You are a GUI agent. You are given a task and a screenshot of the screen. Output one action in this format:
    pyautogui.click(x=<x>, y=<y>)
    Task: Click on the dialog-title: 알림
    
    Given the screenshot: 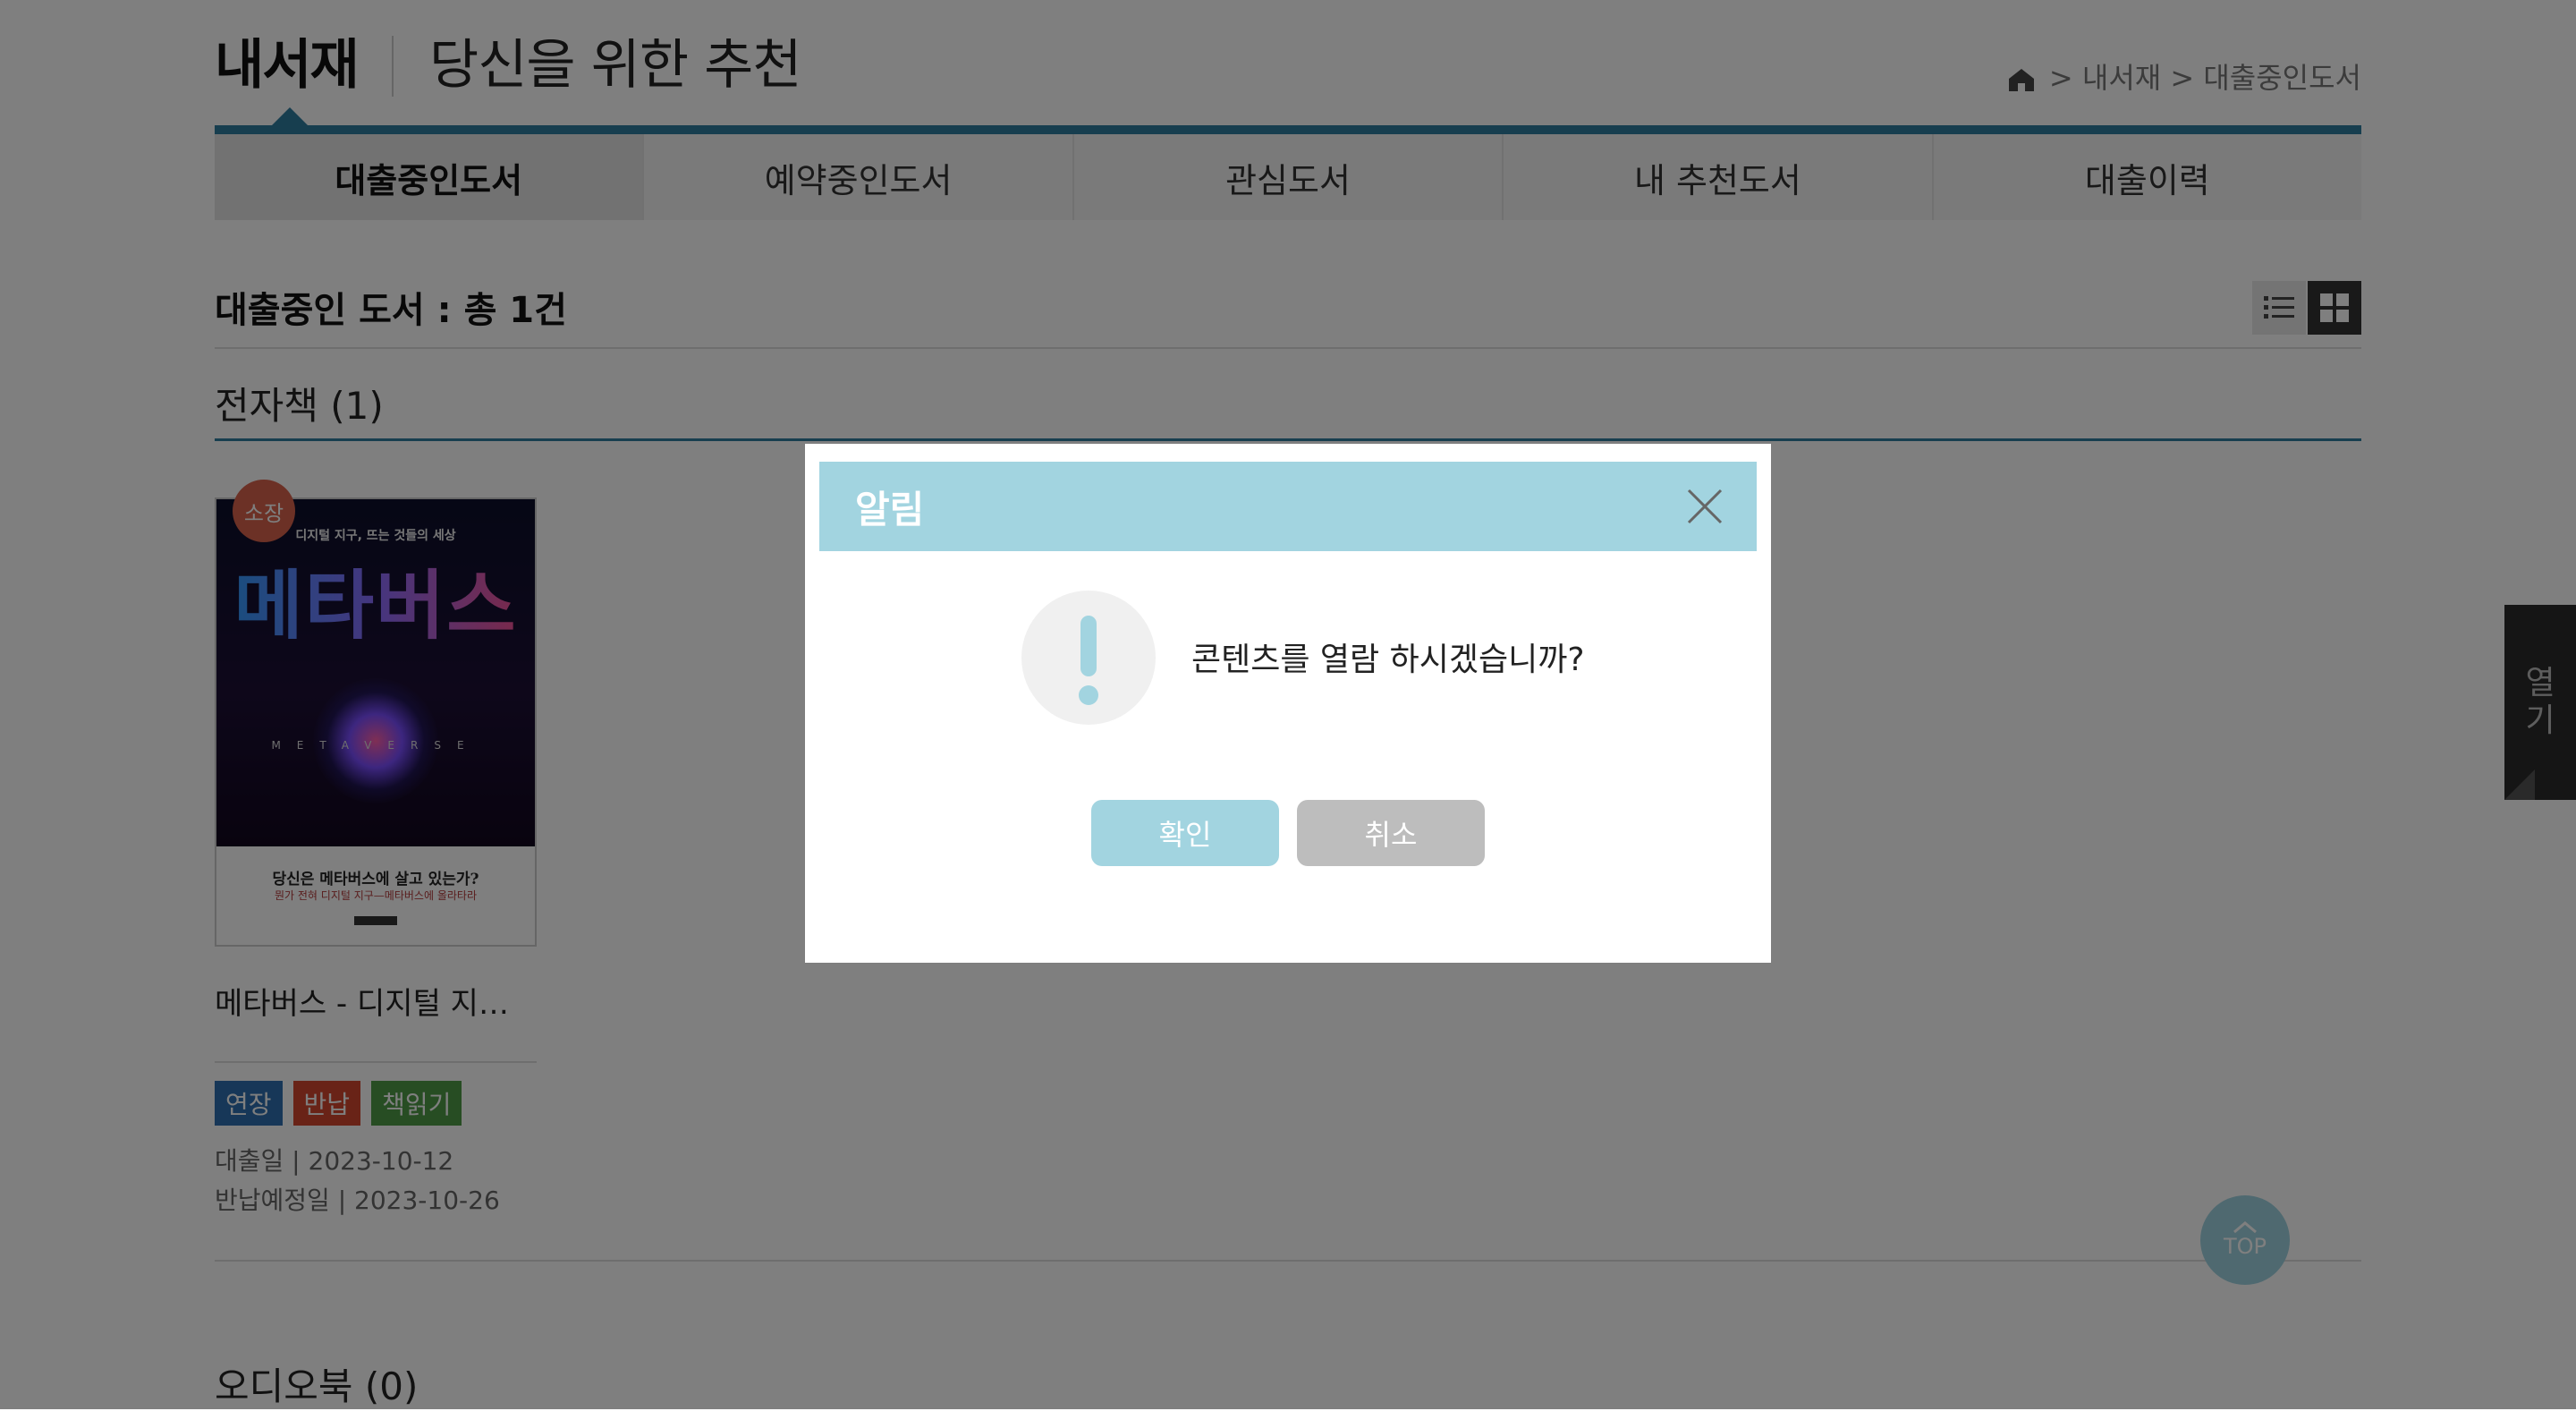 What is the action you would take?
    pyautogui.click(x=890, y=510)
    